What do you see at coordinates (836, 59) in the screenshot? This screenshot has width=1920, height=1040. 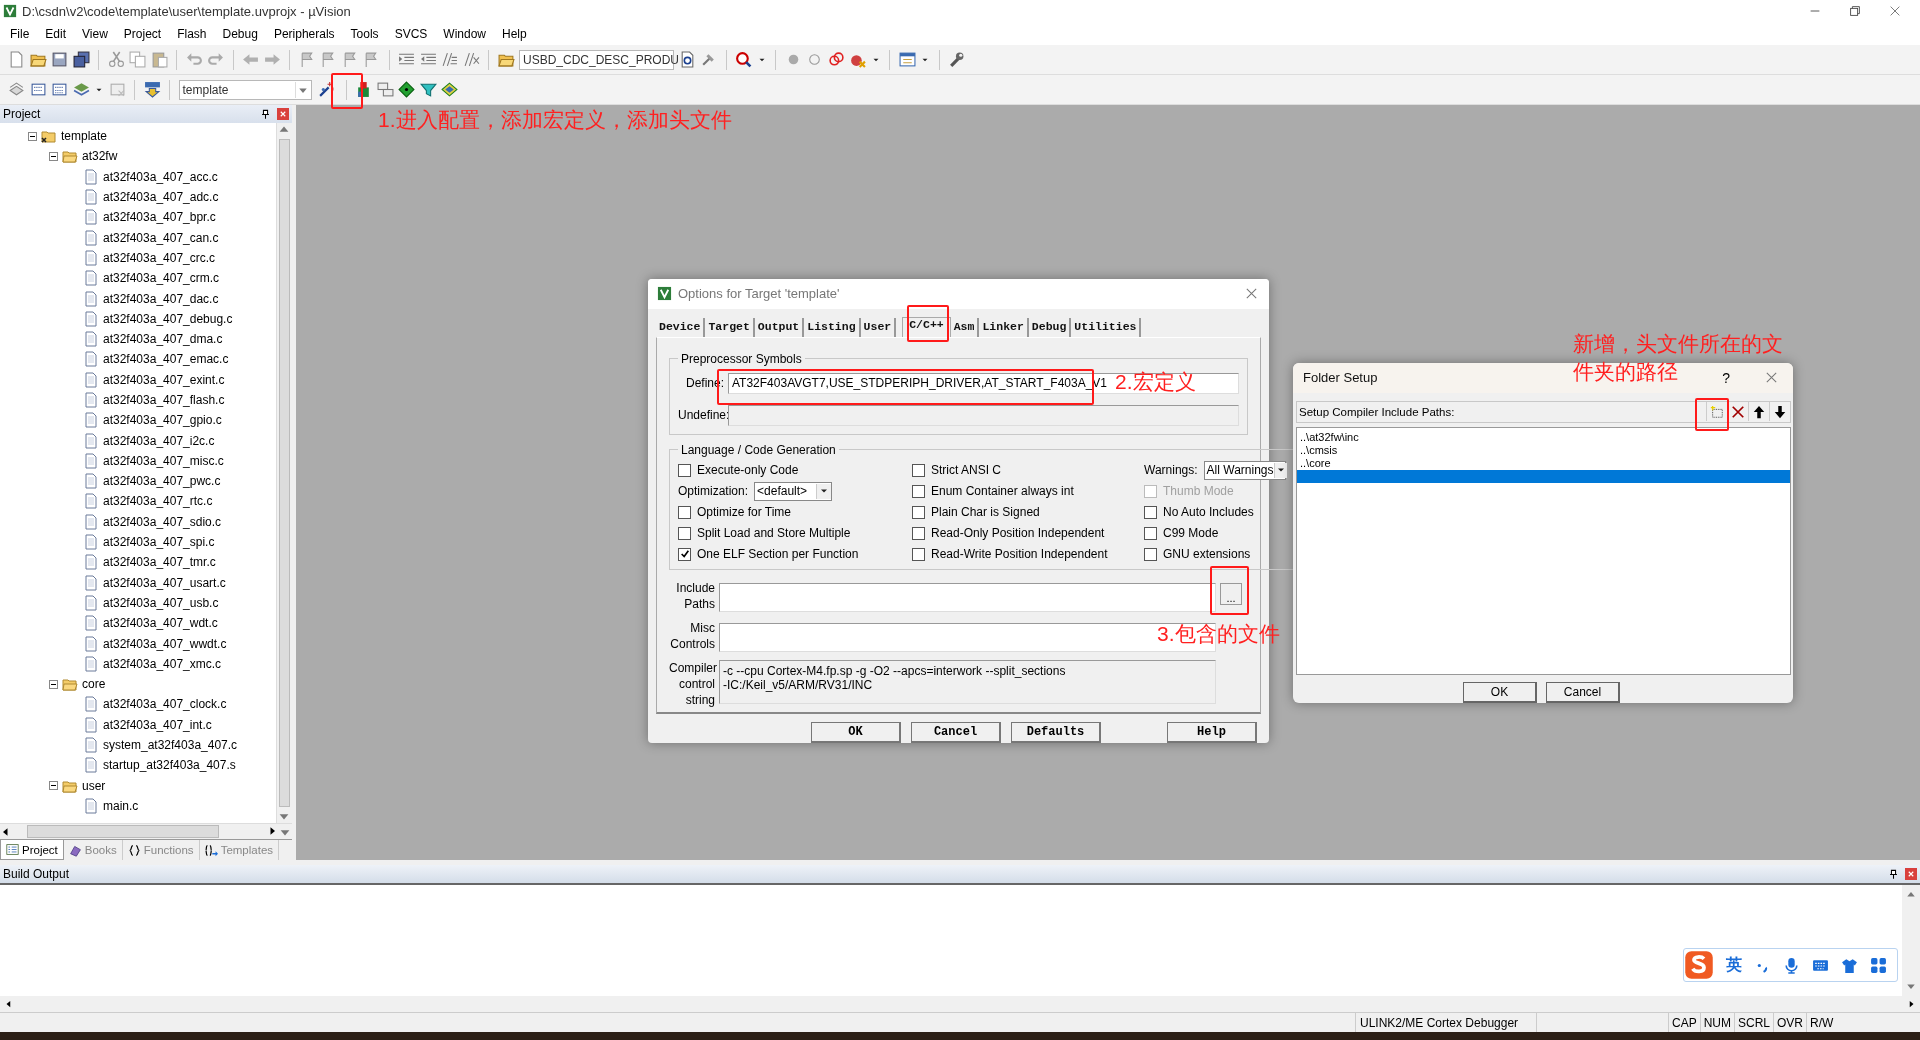 I see `rings-icon` at bounding box center [836, 59].